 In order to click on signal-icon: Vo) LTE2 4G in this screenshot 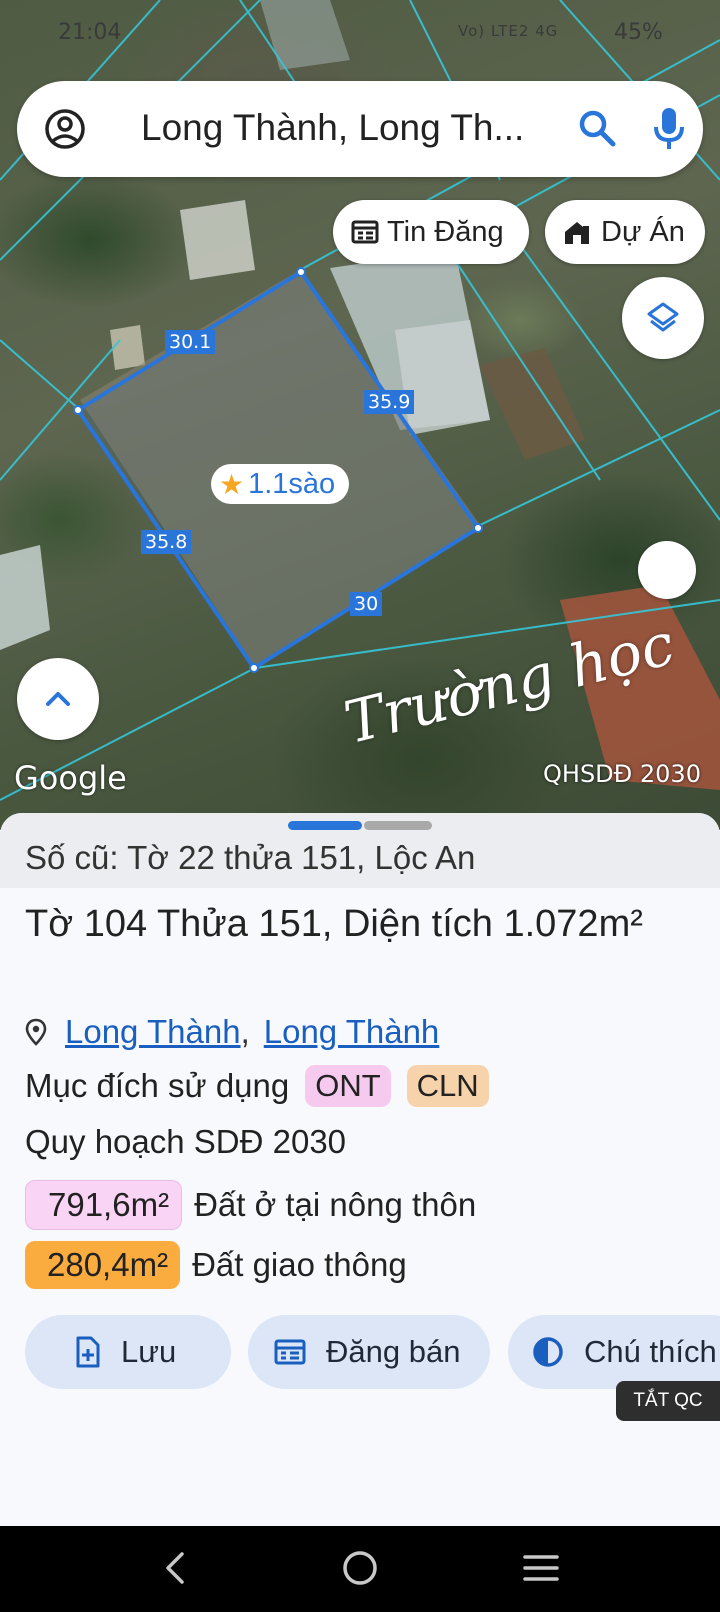, I will do `click(508, 31)`.